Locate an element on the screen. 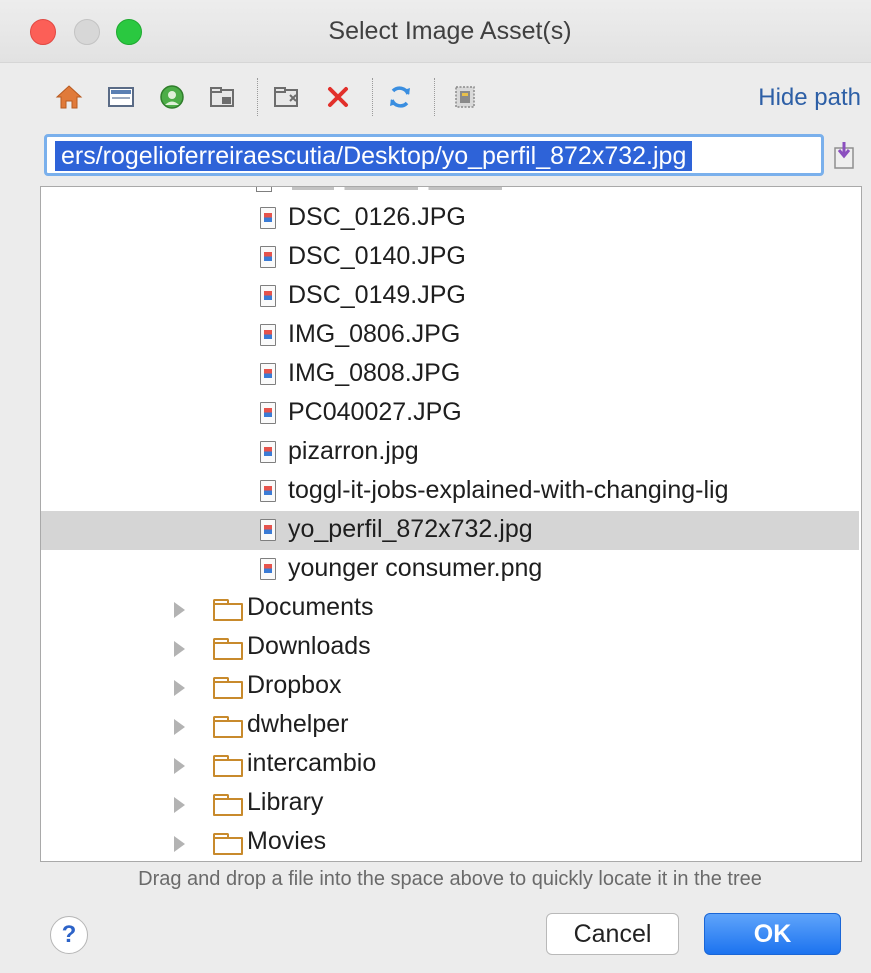  new-folder-icon is located at coordinates (287, 97).